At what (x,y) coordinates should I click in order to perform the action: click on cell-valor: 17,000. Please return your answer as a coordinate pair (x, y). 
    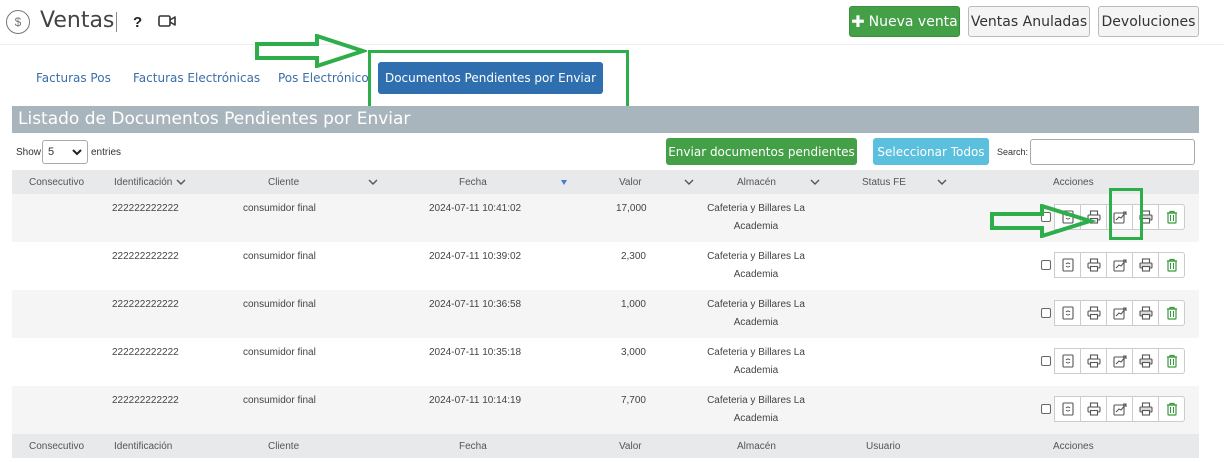
    Looking at the image, I should click on (631, 208).